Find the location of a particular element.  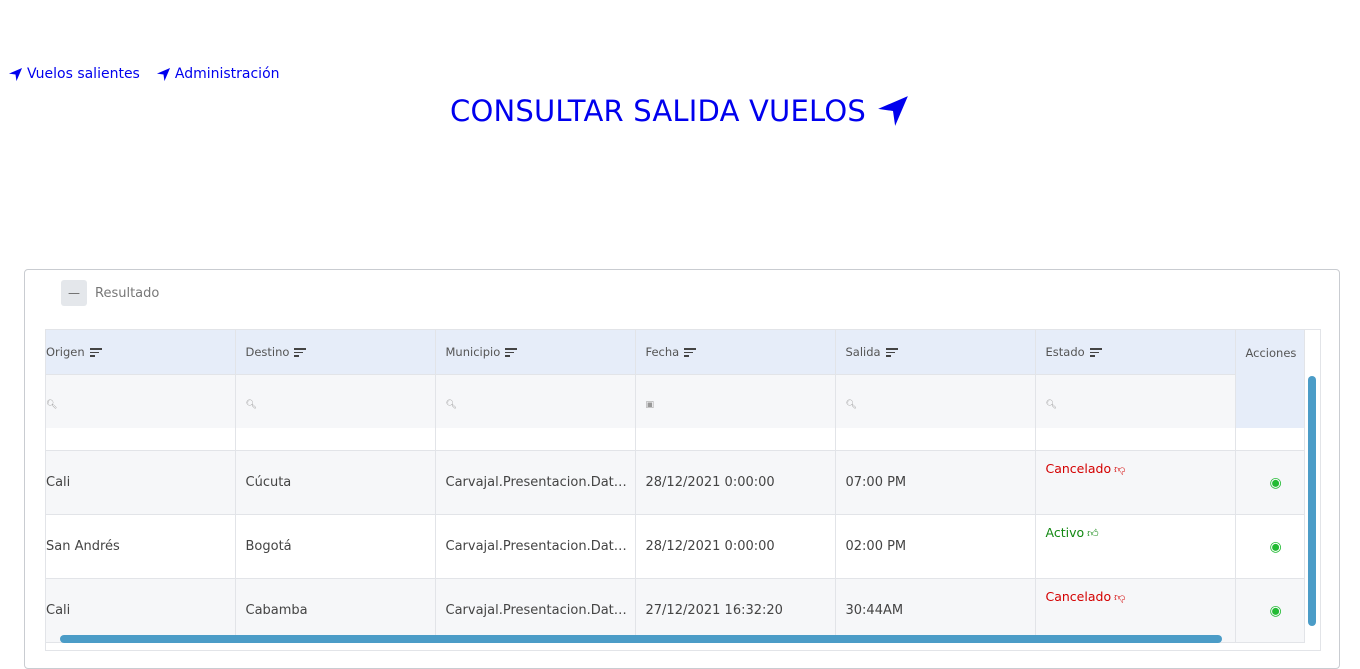

filter-cell-fecha: ▣ is located at coordinates (735, 401).